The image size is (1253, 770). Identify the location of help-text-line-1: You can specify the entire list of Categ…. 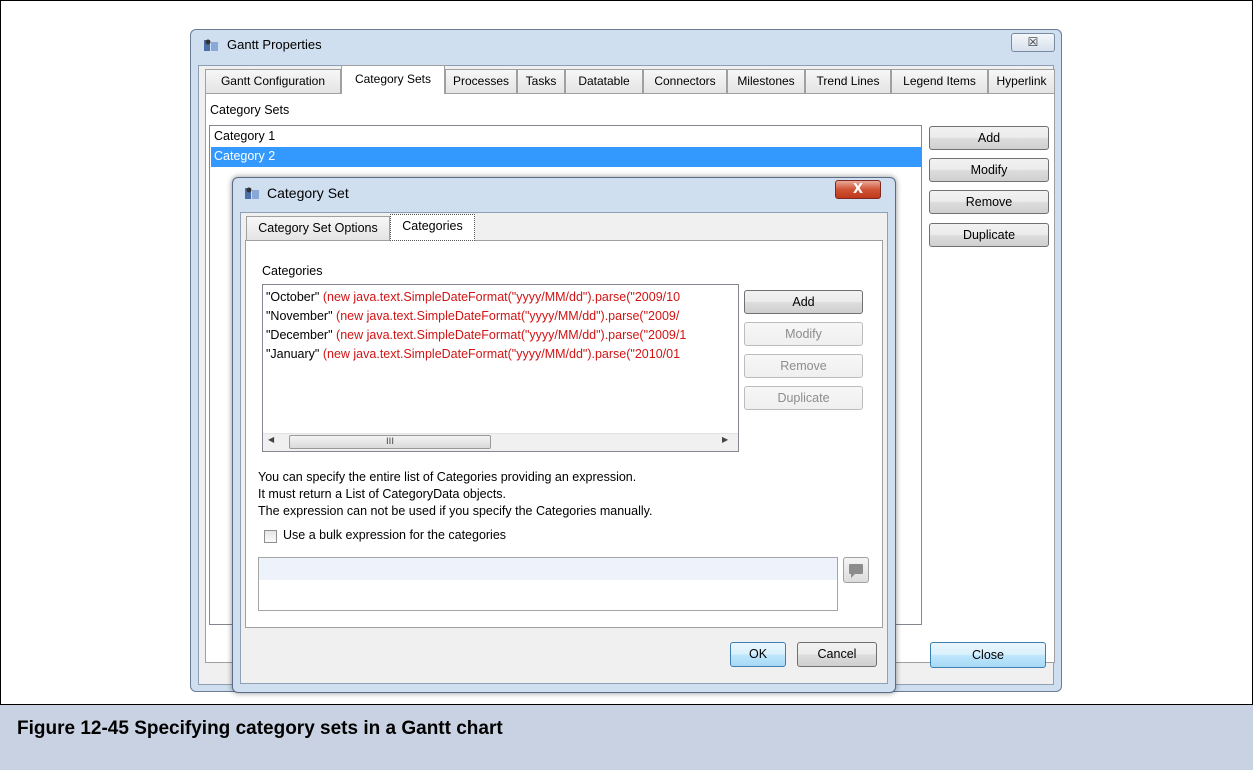
(447, 477).